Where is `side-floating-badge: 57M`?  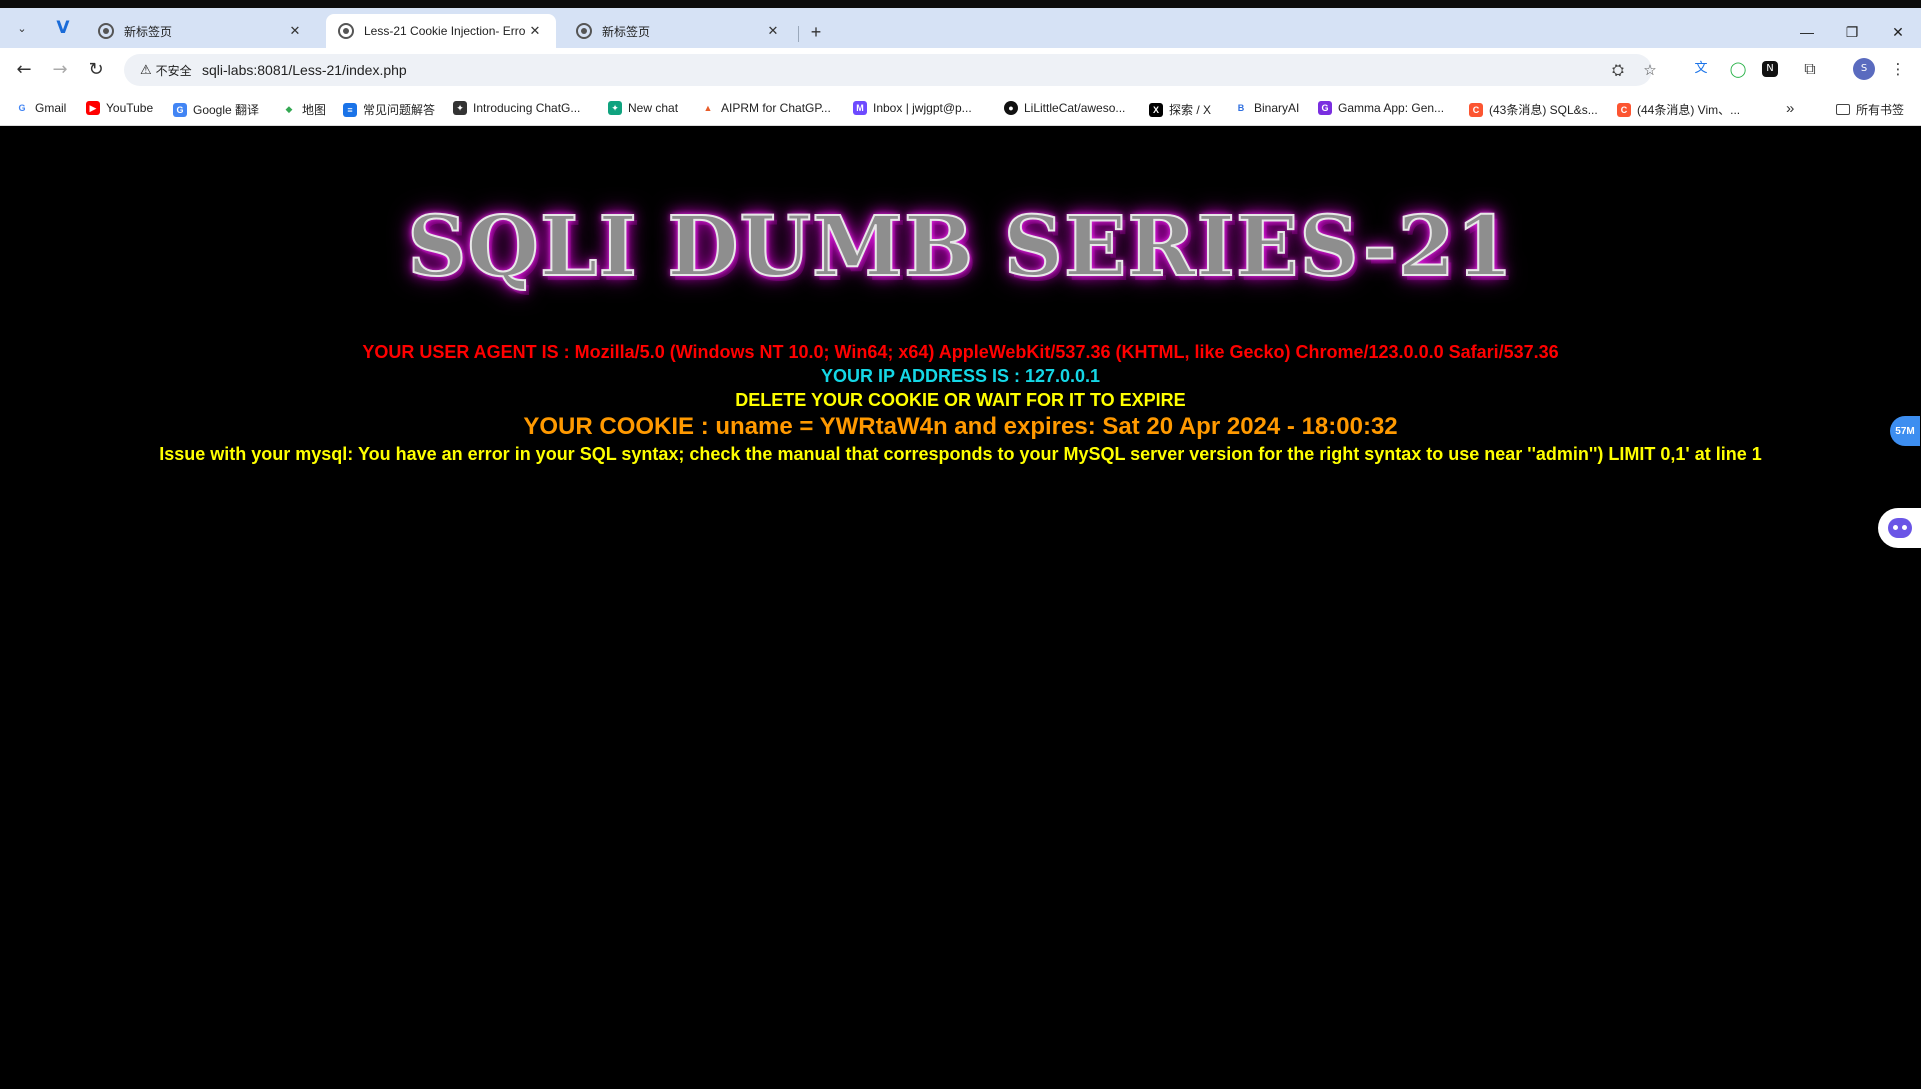 side-floating-badge: 57M is located at coordinates (1905, 431).